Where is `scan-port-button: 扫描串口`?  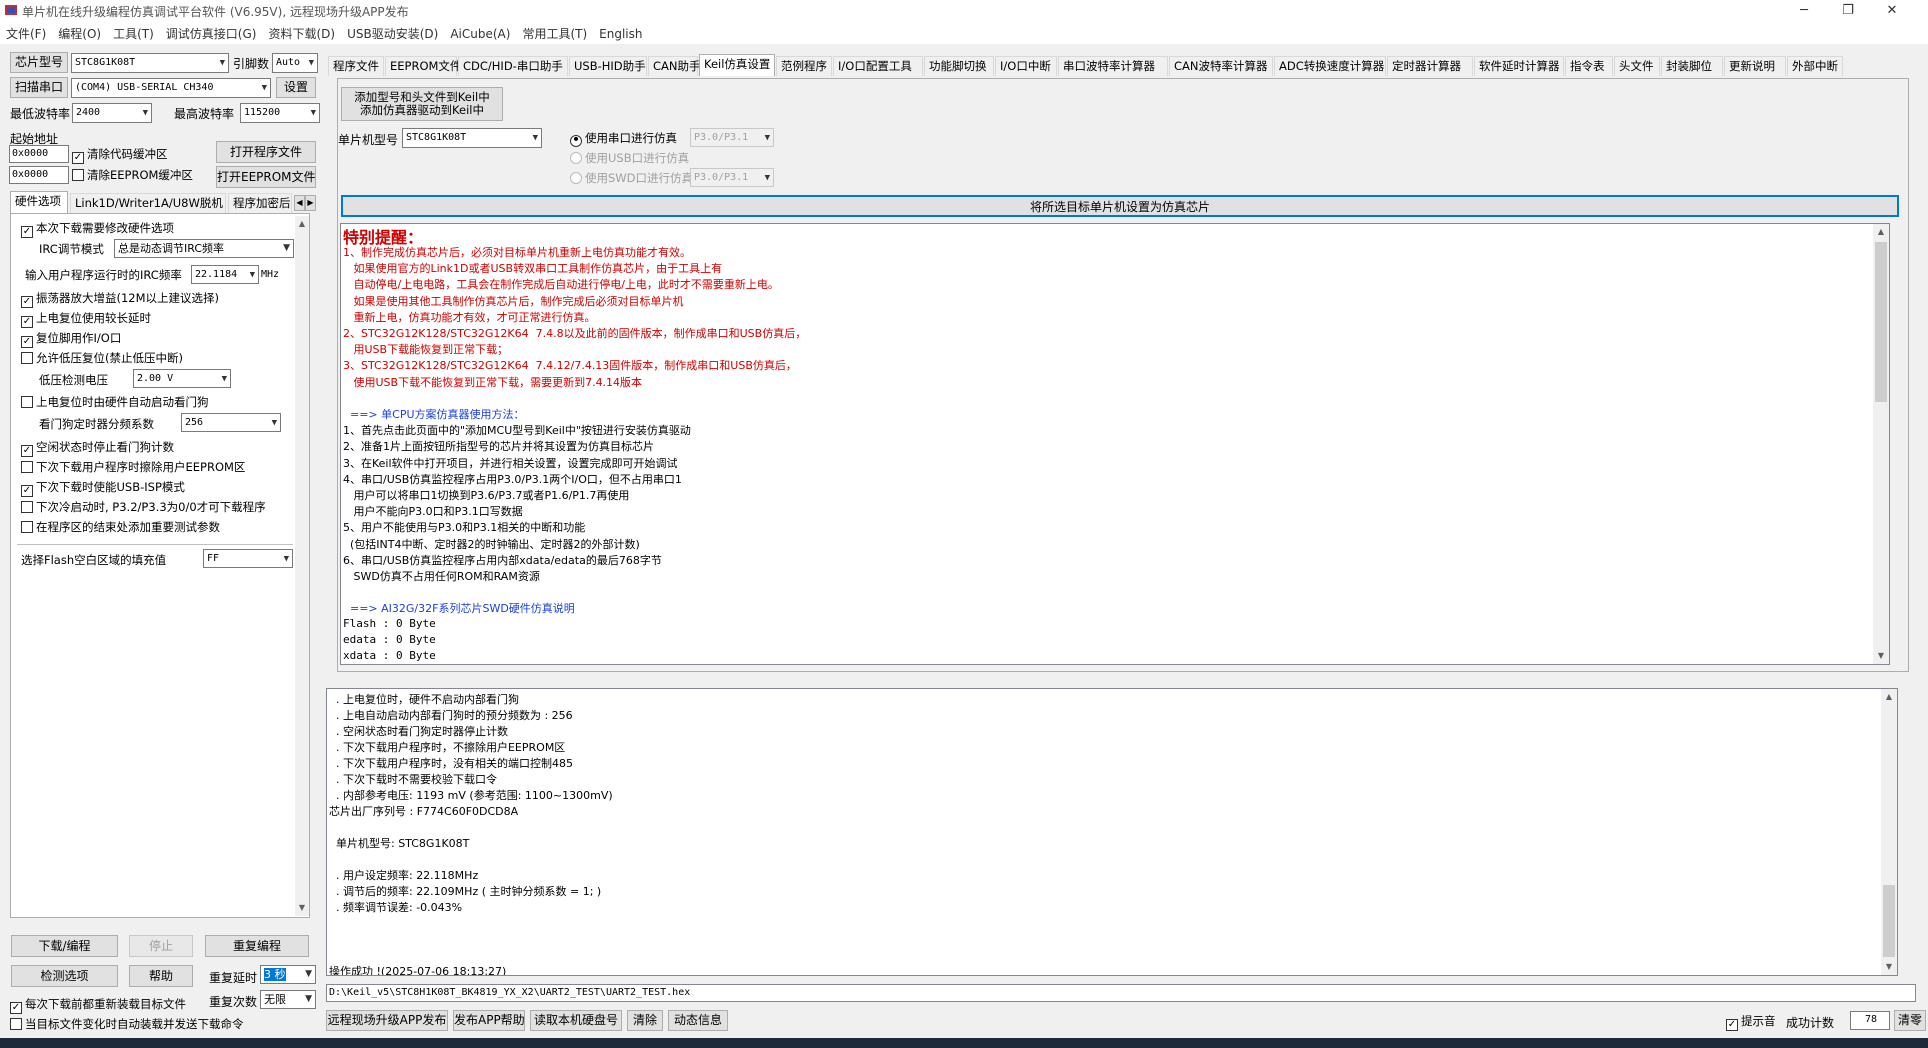 scan-port-button: 扫描串口 is located at coordinates (39, 87).